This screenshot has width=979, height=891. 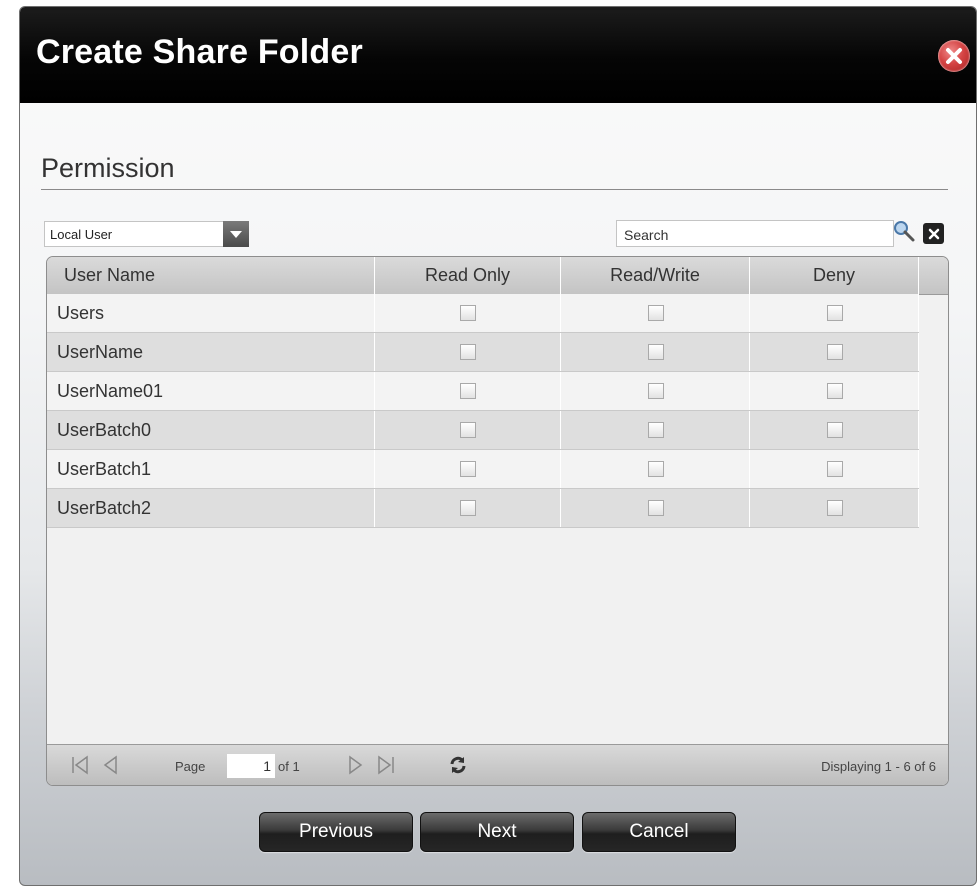 I want to click on search-input: Search, so click(x=755, y=233).